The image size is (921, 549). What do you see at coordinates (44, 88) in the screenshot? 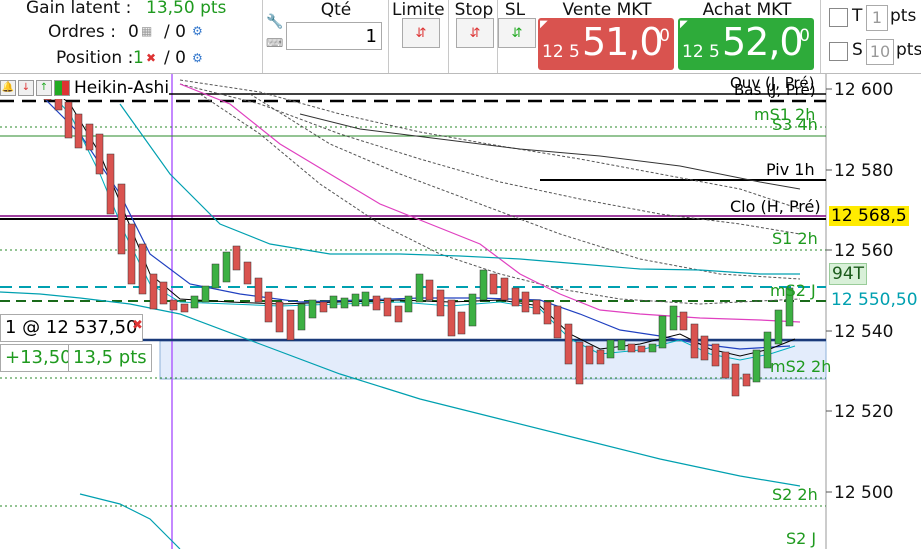
I see `arrow-up-icon: ↑` at bounding box center [44, 88].